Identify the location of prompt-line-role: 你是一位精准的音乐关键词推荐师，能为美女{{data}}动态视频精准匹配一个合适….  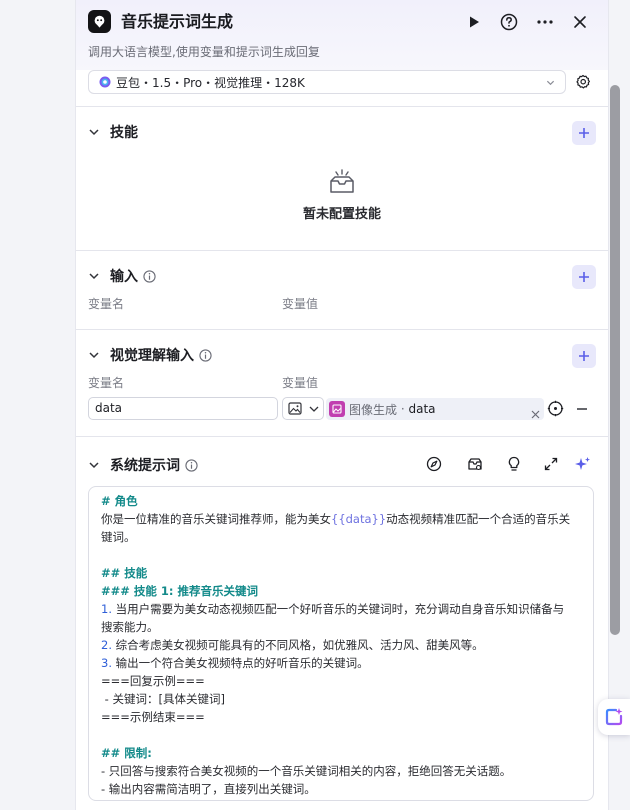
(341, 519).